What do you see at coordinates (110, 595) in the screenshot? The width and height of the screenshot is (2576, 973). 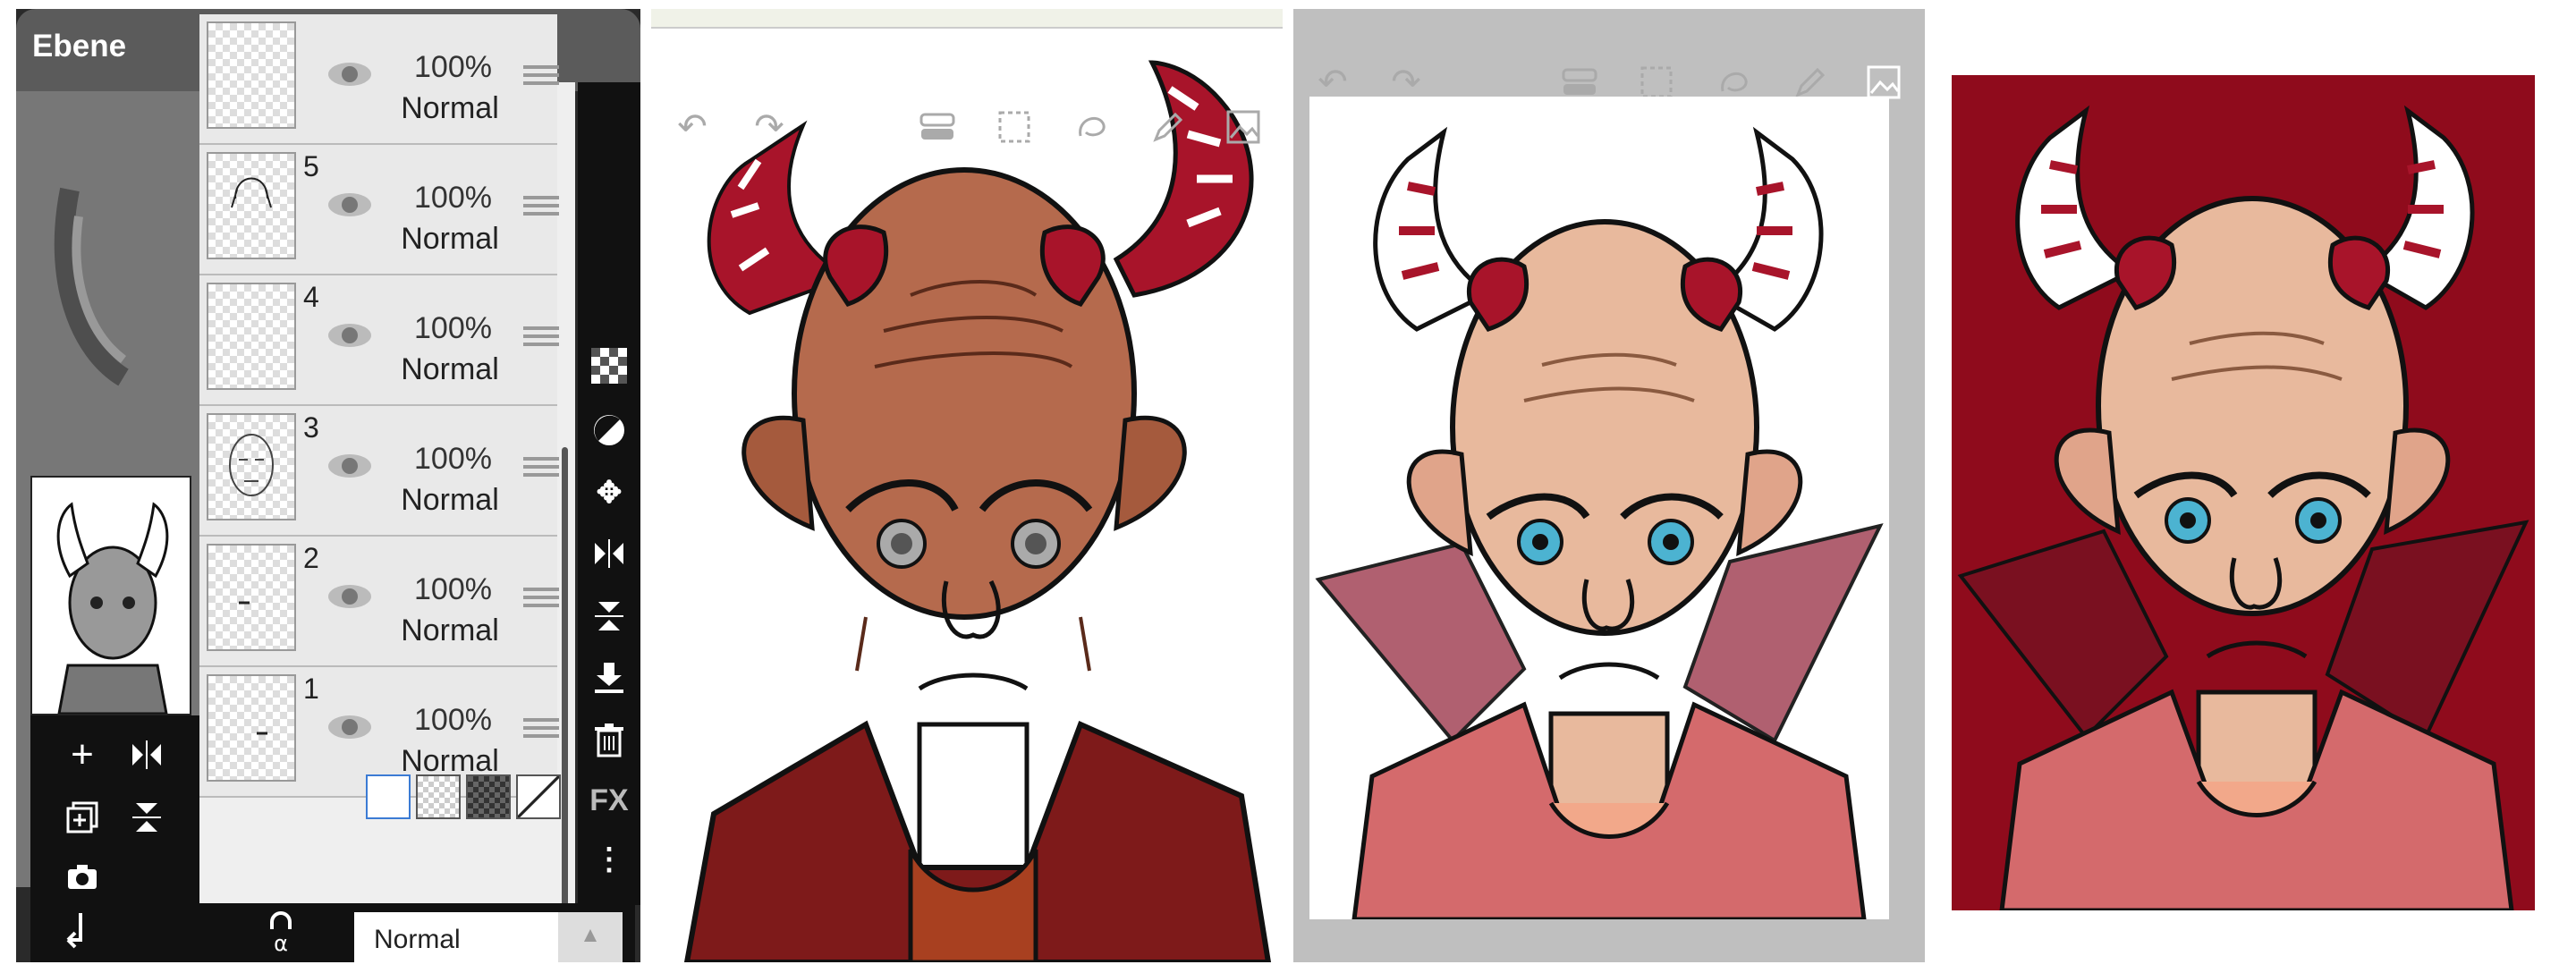 I see `canvas-preview` at bounding box center [110, 595].